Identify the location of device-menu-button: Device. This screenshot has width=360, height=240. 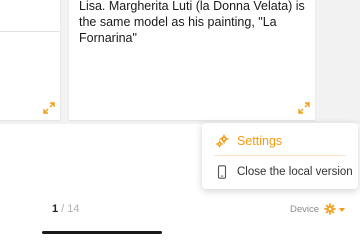
(318, 209).